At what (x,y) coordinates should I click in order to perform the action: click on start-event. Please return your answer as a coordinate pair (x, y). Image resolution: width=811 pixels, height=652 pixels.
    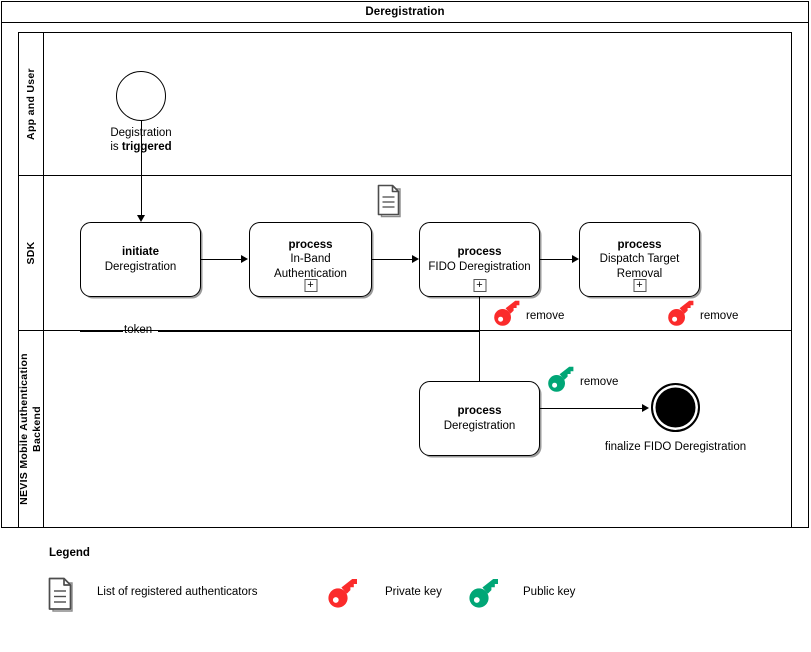
    Looking at the image, I should click on (141, 96).